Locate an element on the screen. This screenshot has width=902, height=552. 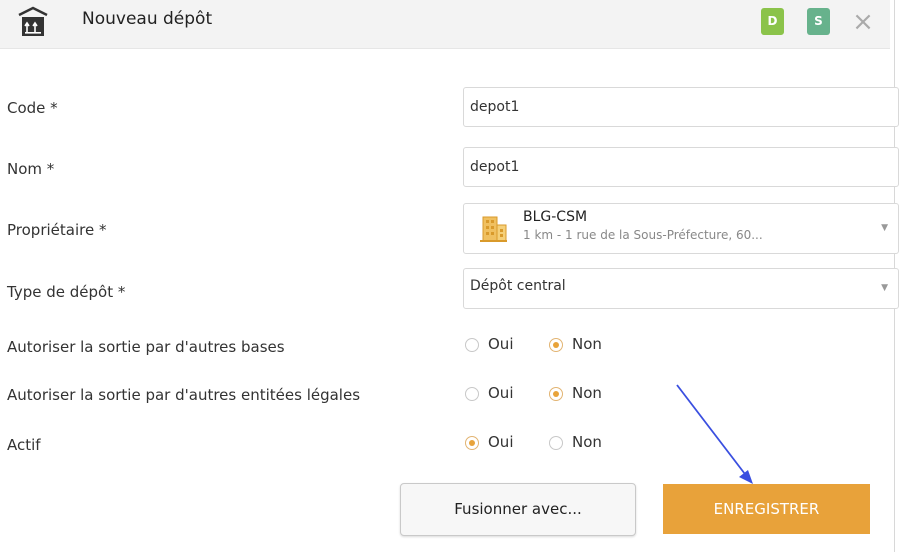
nom-input is located at coordinates (681, 167).